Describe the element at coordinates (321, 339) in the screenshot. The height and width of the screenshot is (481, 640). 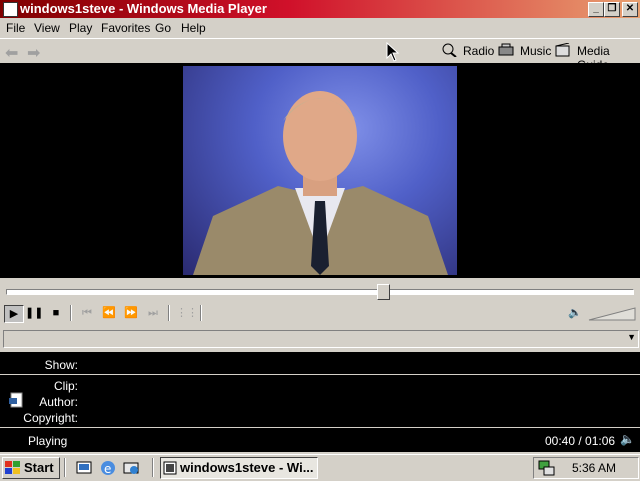
I see `playlist-dropdown: ▼` at that location.